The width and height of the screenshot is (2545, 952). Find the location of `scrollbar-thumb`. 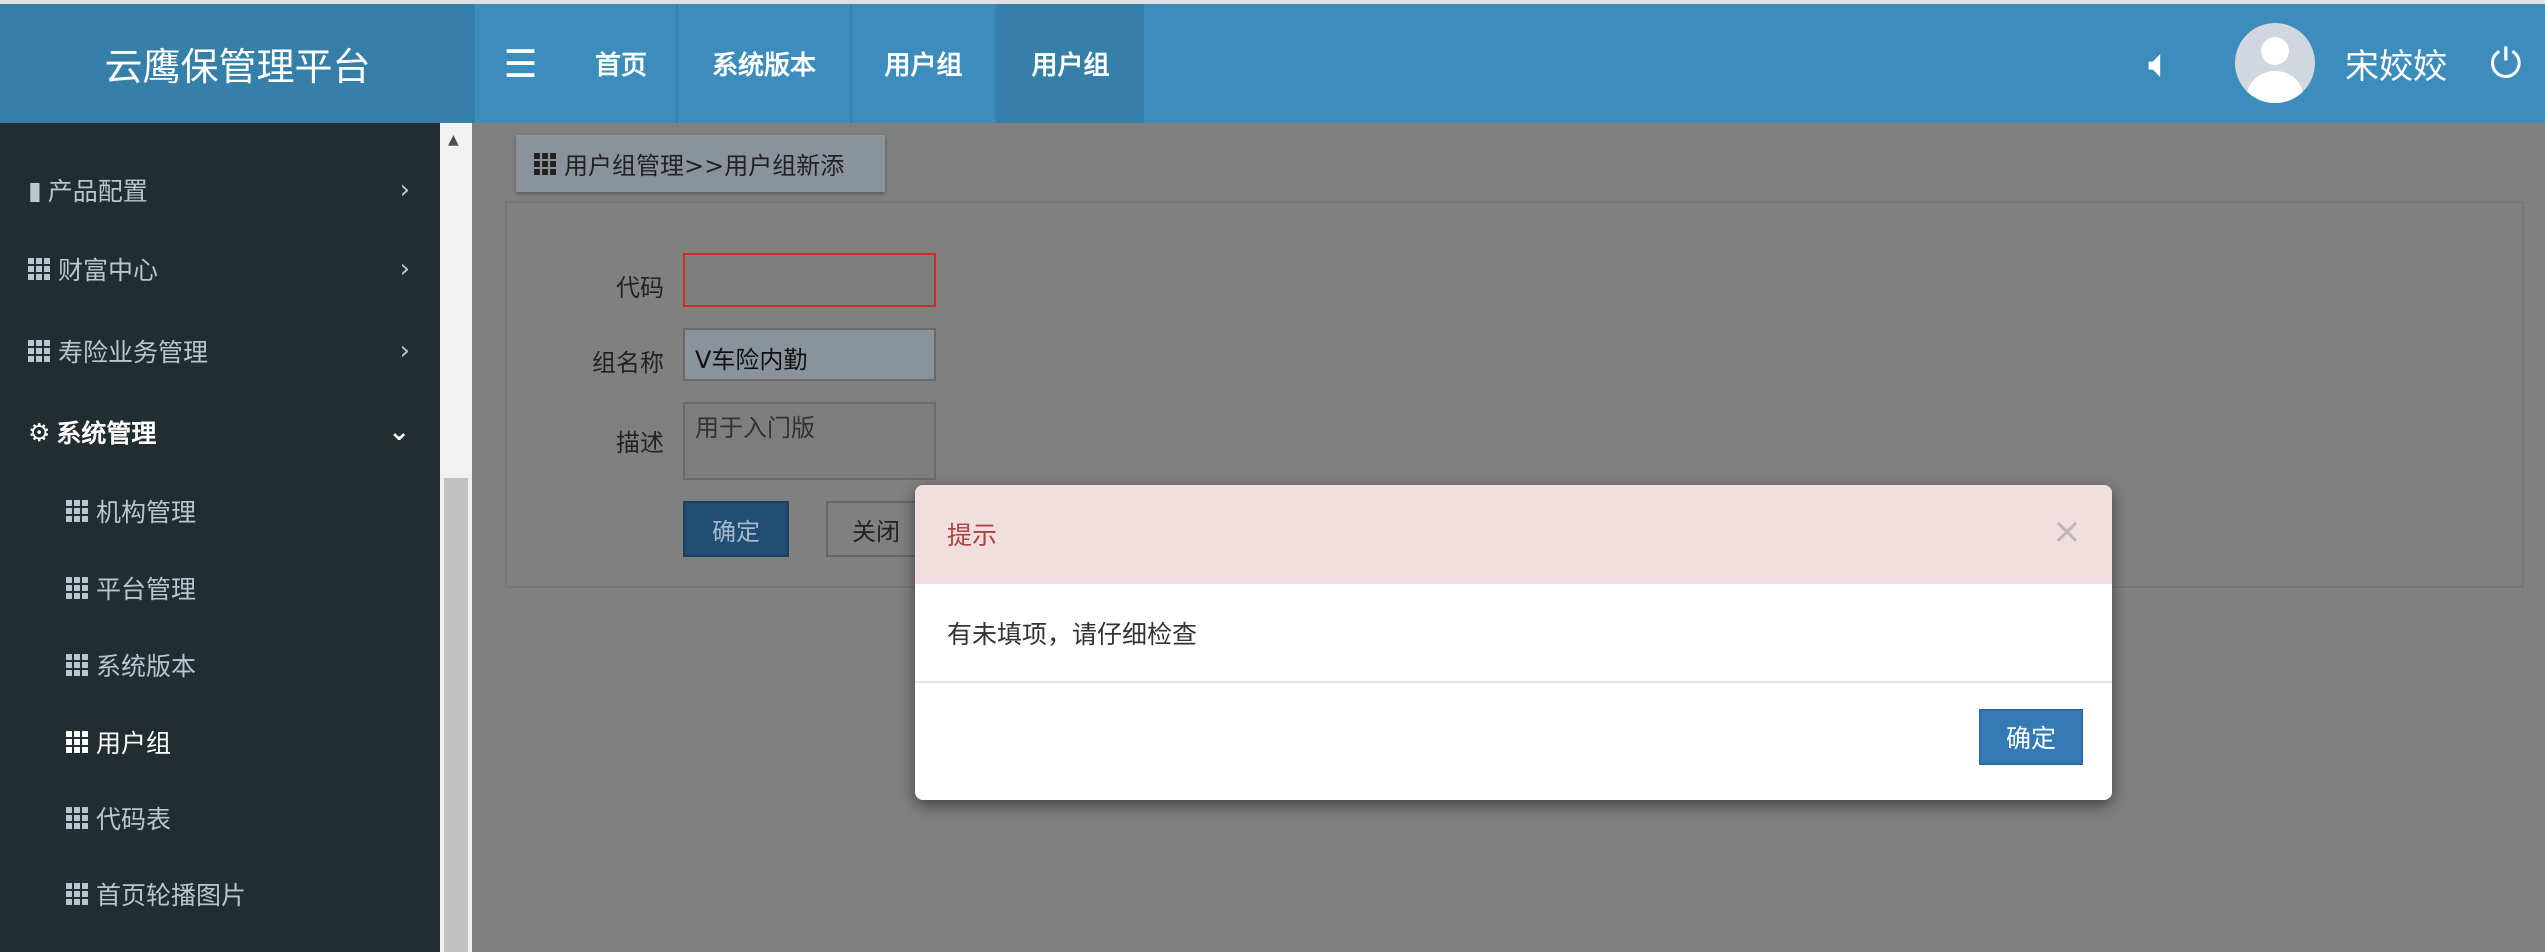

scrollbar-thumb is located at coordinates (456, 715).